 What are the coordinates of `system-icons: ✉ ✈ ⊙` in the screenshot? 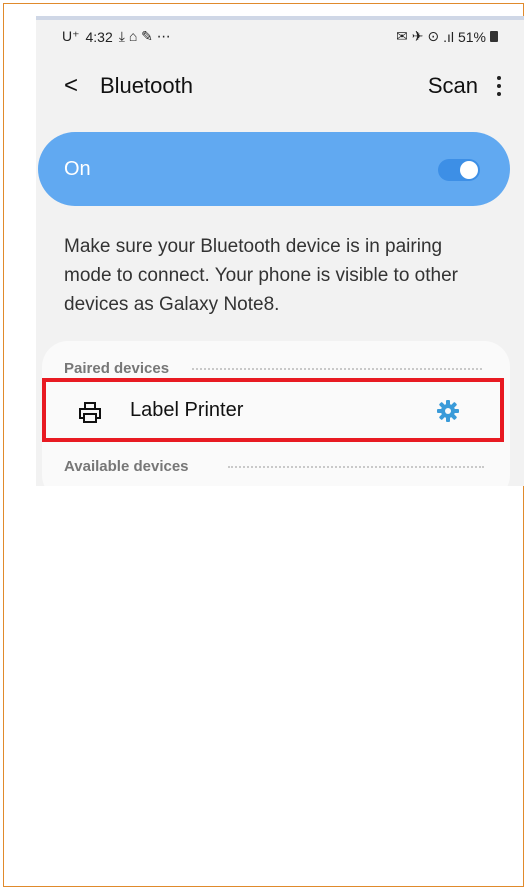 It's located at (418, 36).